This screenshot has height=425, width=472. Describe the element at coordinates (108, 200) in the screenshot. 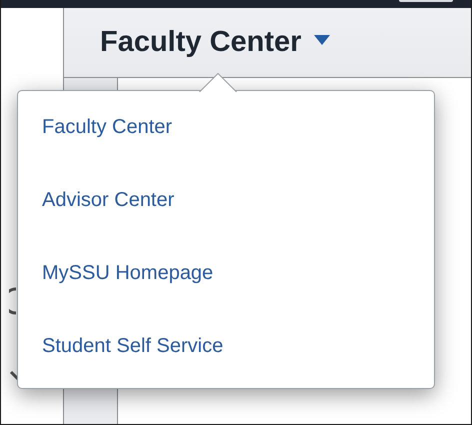

I see `menu-item: Advisor Center` at that location.